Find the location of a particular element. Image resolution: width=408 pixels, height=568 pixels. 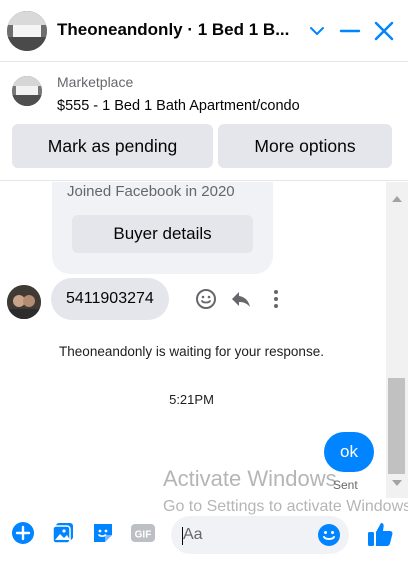

sticker-icon is located at coordinates (103, 533).